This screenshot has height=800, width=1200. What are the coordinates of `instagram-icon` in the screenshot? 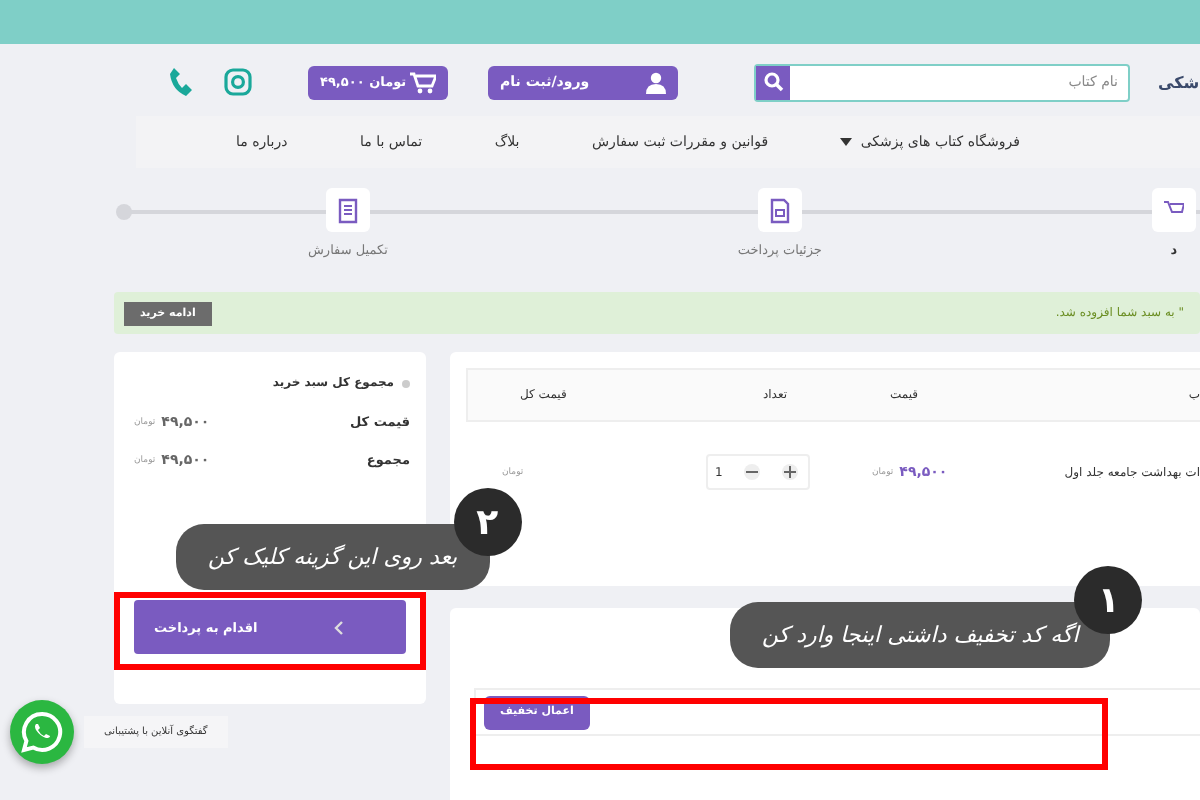 It's located at (238, 82).